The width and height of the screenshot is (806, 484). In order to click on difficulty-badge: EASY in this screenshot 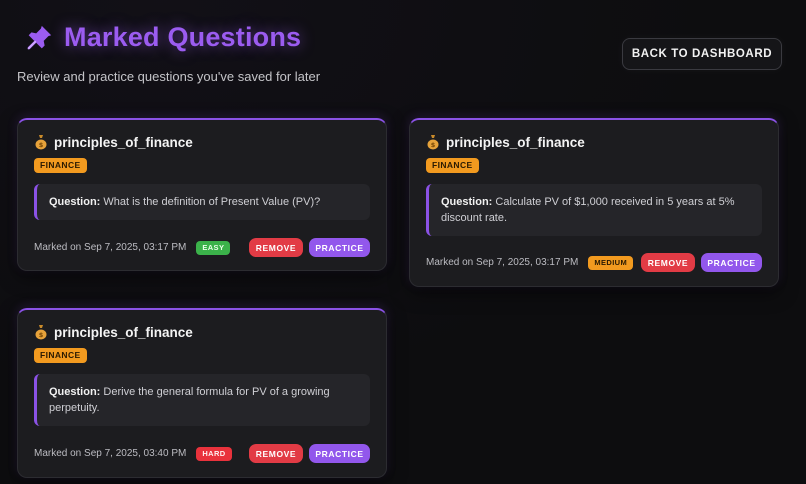, I will do `click(213, 247)`.